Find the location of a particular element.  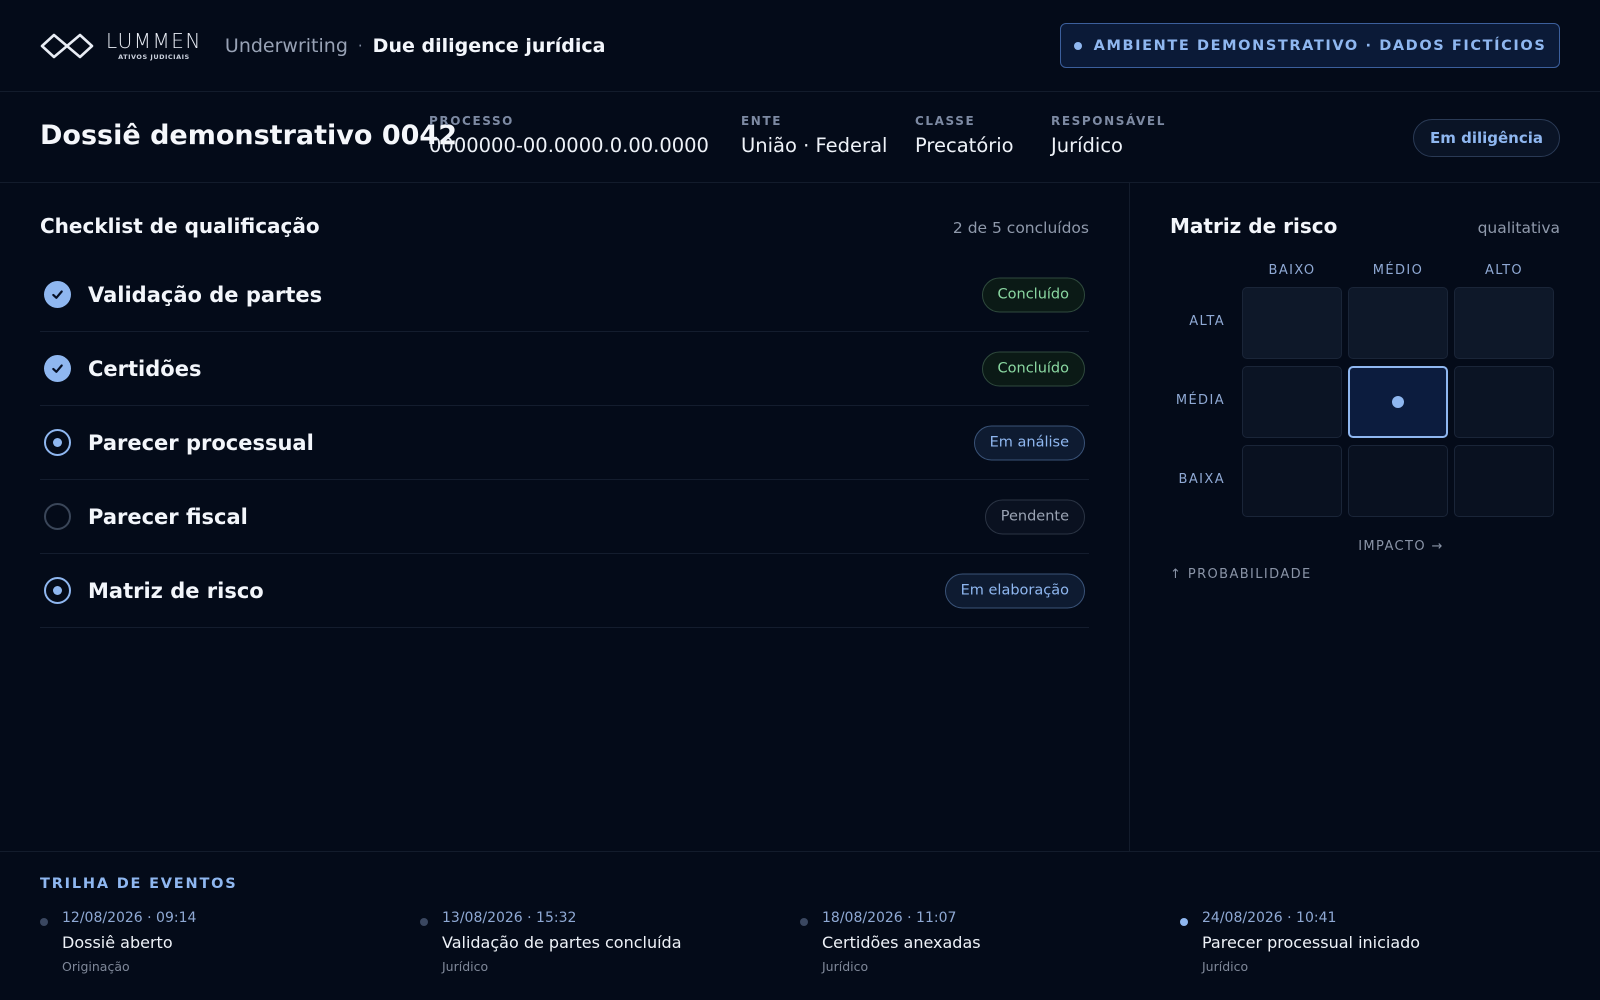

status-badge: Pendente is located at coordinates (1034, 516).